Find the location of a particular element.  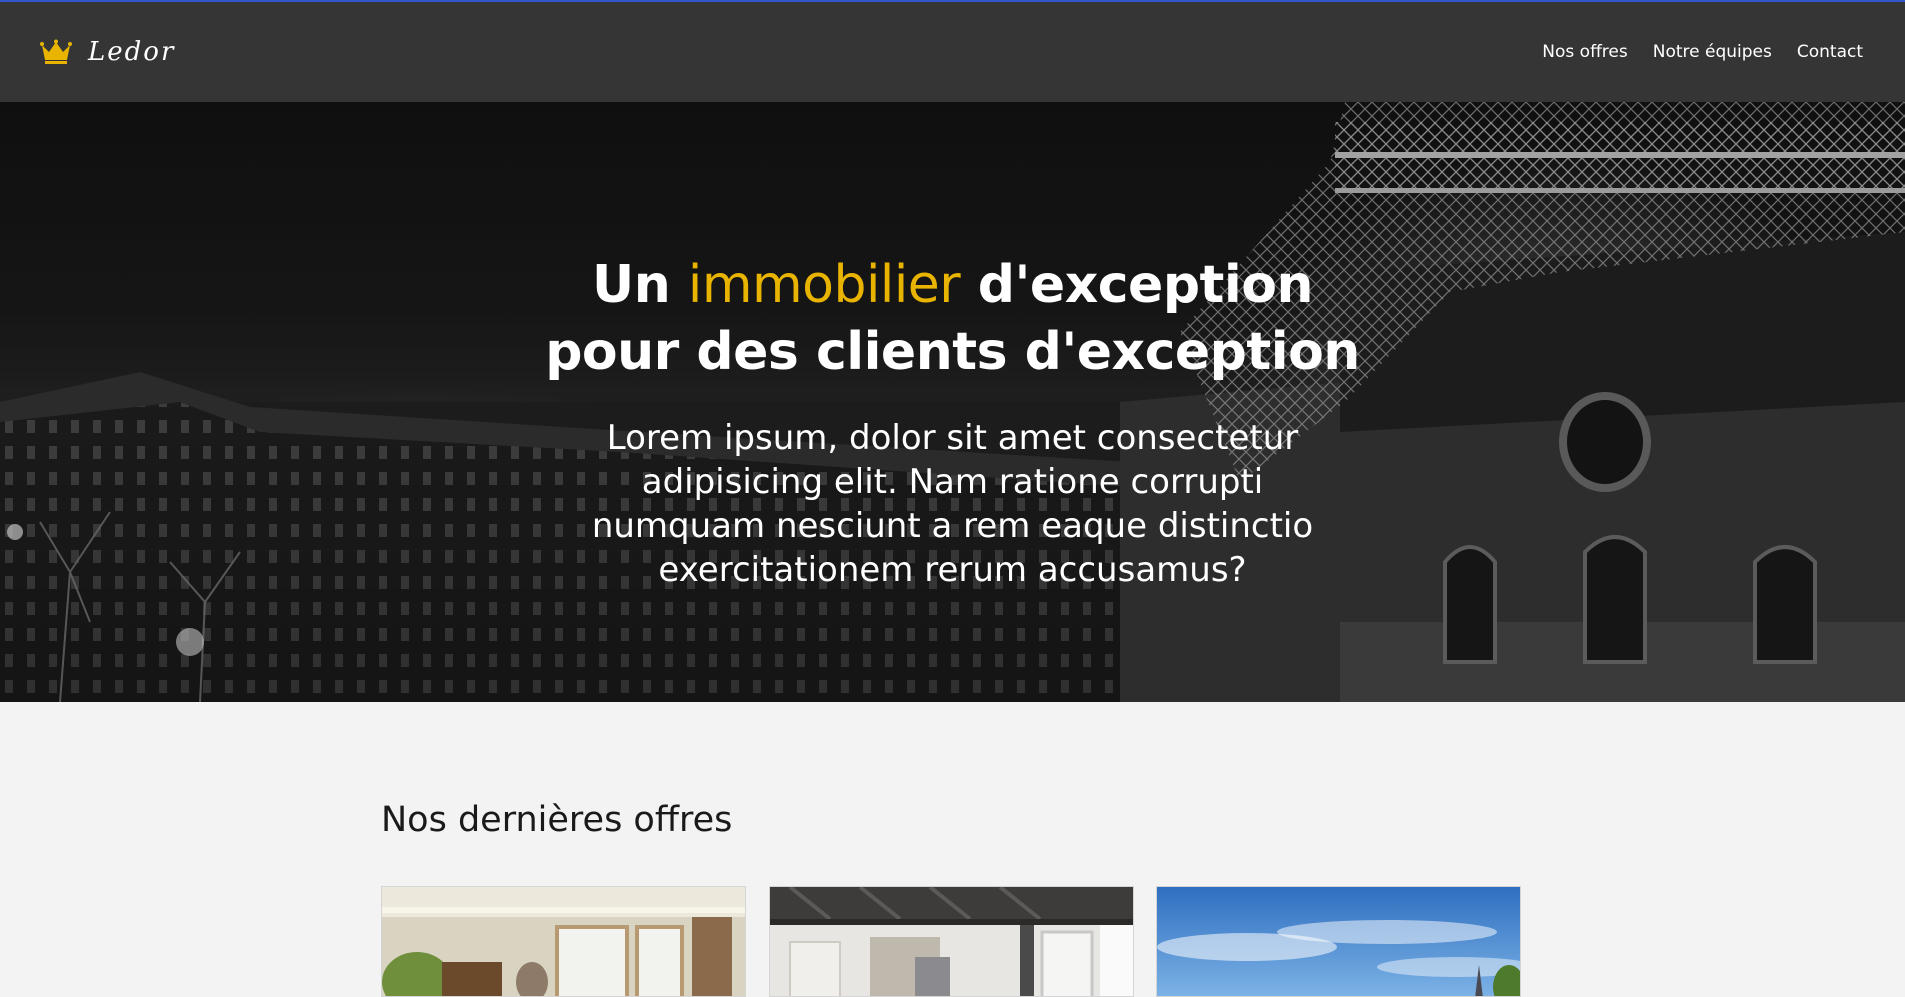

nav-link-offres: Nos offres is located at coordinates (1584, 52).